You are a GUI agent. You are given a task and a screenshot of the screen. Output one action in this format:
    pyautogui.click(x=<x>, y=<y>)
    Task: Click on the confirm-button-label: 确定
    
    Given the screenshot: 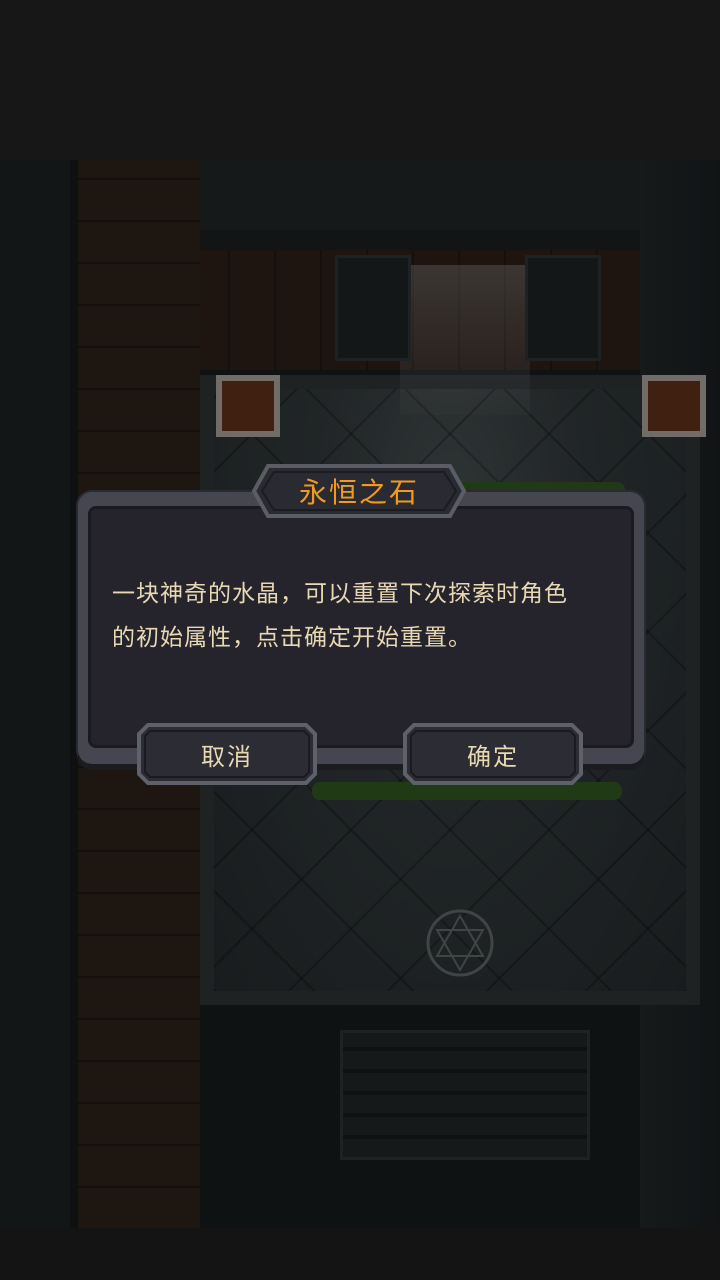 What is the action you would take?
    pyautogui.click(x=493, y=756)
    